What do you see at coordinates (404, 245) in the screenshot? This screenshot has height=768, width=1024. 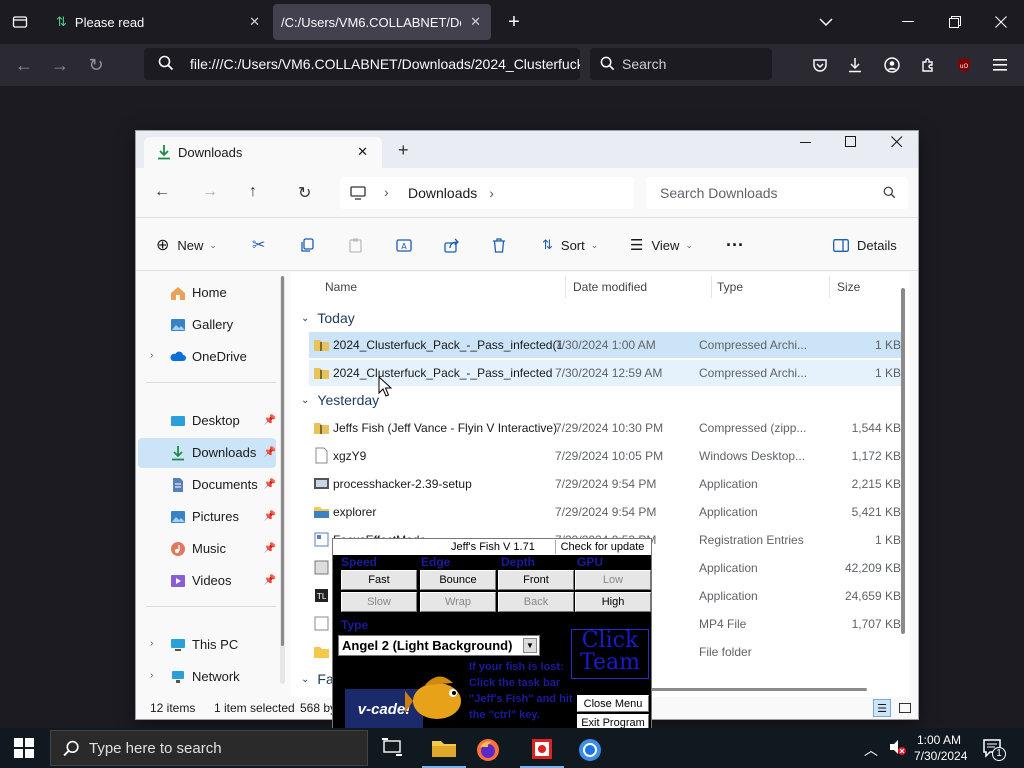 I see `rename-icon: A` at bounding box center [404, 245].